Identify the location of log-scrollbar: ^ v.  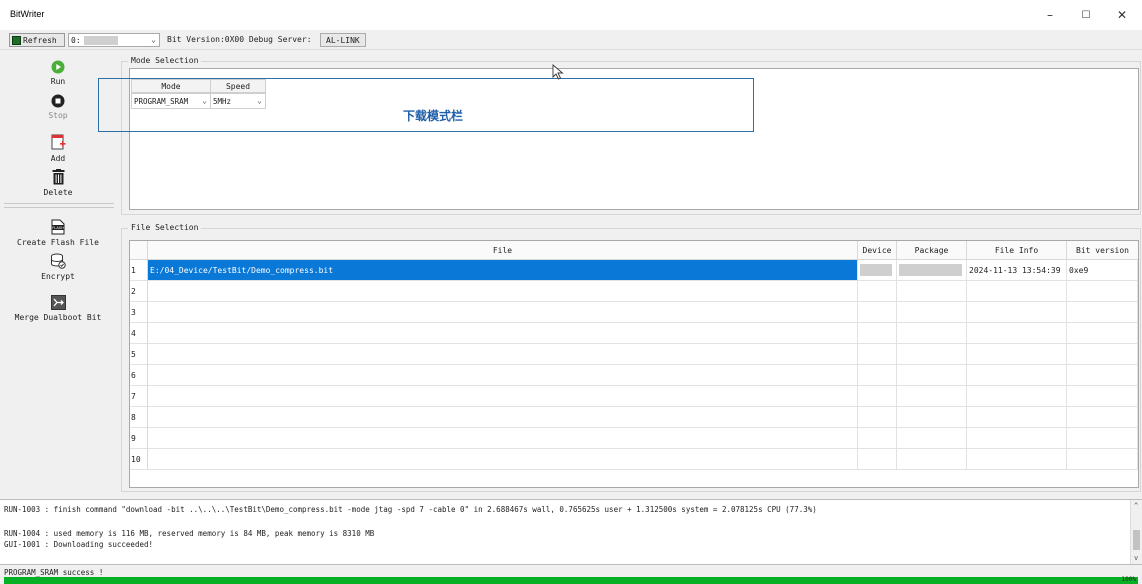
(1136, 532).